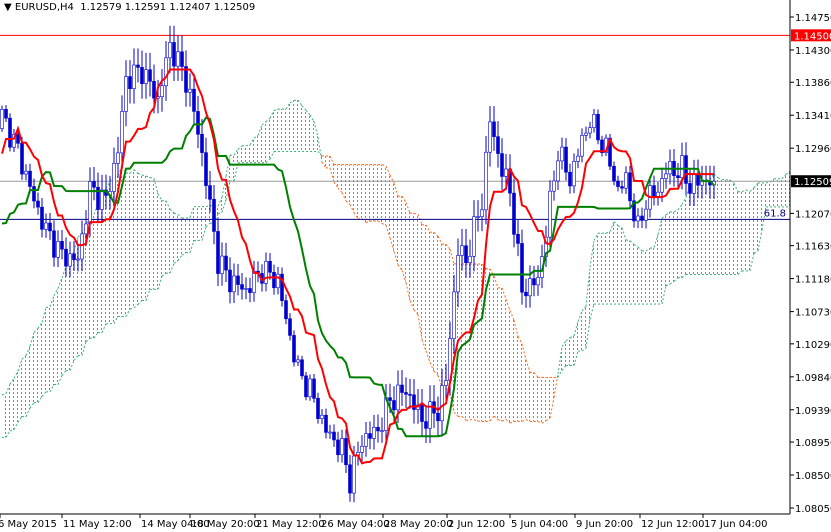  I want to click on time-tick-label: 18 May 20:00, so click(225, 524).